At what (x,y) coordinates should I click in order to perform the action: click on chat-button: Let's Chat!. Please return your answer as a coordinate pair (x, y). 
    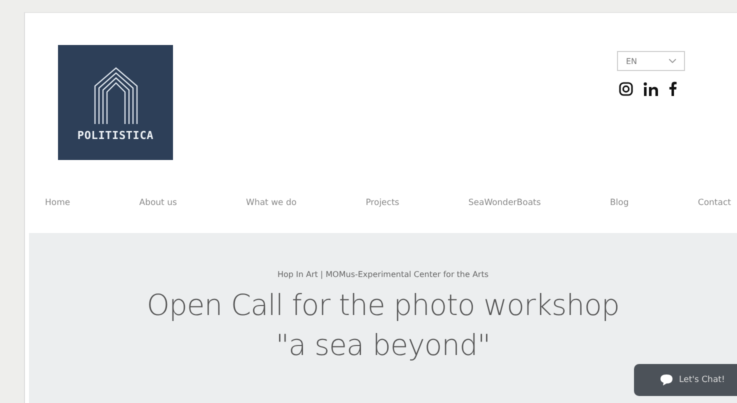
    Looking at the image, I should click on (685, 380).